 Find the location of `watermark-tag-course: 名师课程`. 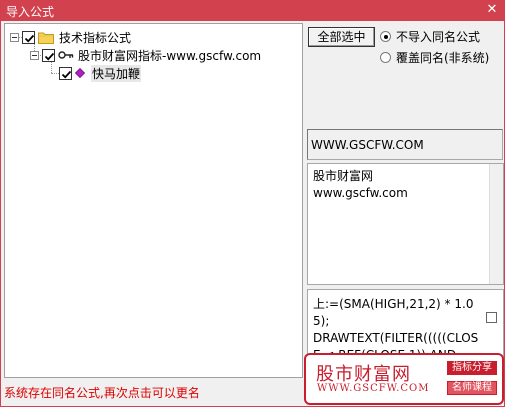

watermark-tag-course: 名师课程 is located at coordinates (472, 388).